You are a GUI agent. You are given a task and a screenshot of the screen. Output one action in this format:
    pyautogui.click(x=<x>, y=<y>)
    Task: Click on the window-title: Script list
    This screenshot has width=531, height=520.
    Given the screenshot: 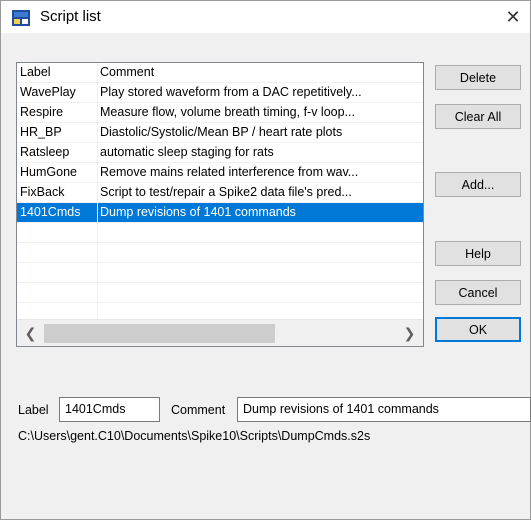 What is the action you would take?
    pyautogui.click(x=70, y=16)
    